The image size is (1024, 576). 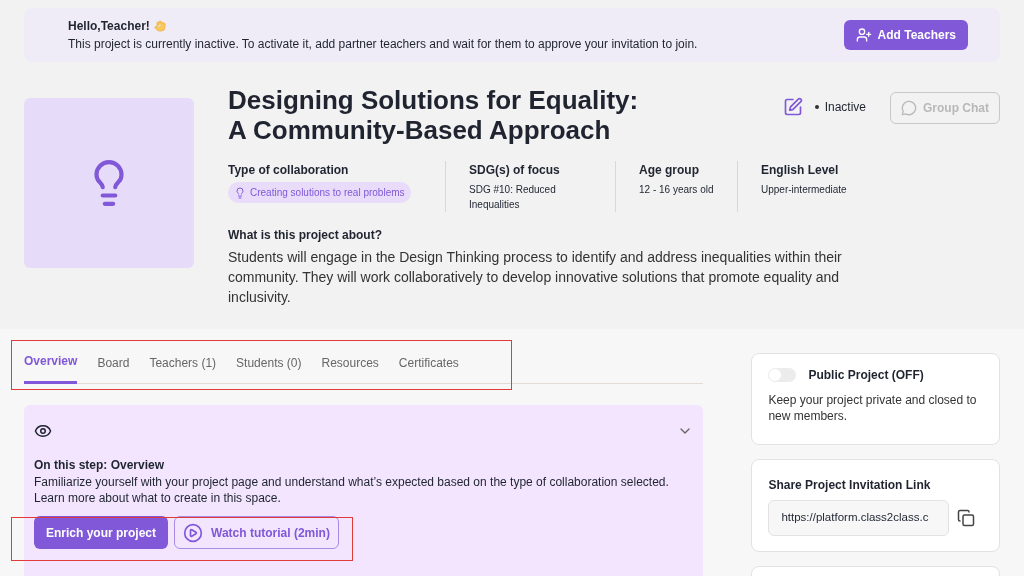 What do you see at coordinates (905, 35) in the screenshot?
I see `add-teachers-button: Add Teachers` at bounding box center [905, 35].